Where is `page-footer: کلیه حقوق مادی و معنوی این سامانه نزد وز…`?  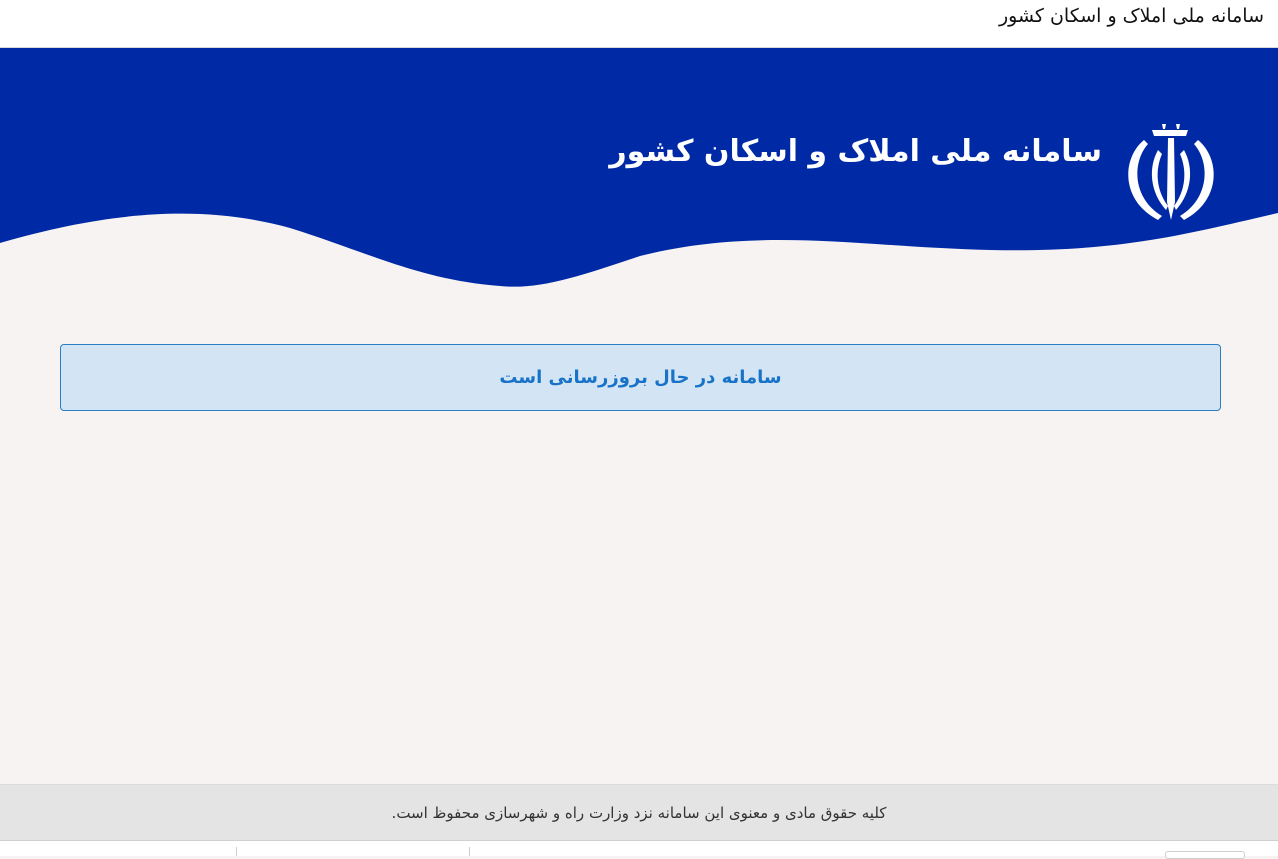 page-footer: کلیه حقوق مادی و معنوی این سامانه نزد وز… is located at coordinates (639, 812).